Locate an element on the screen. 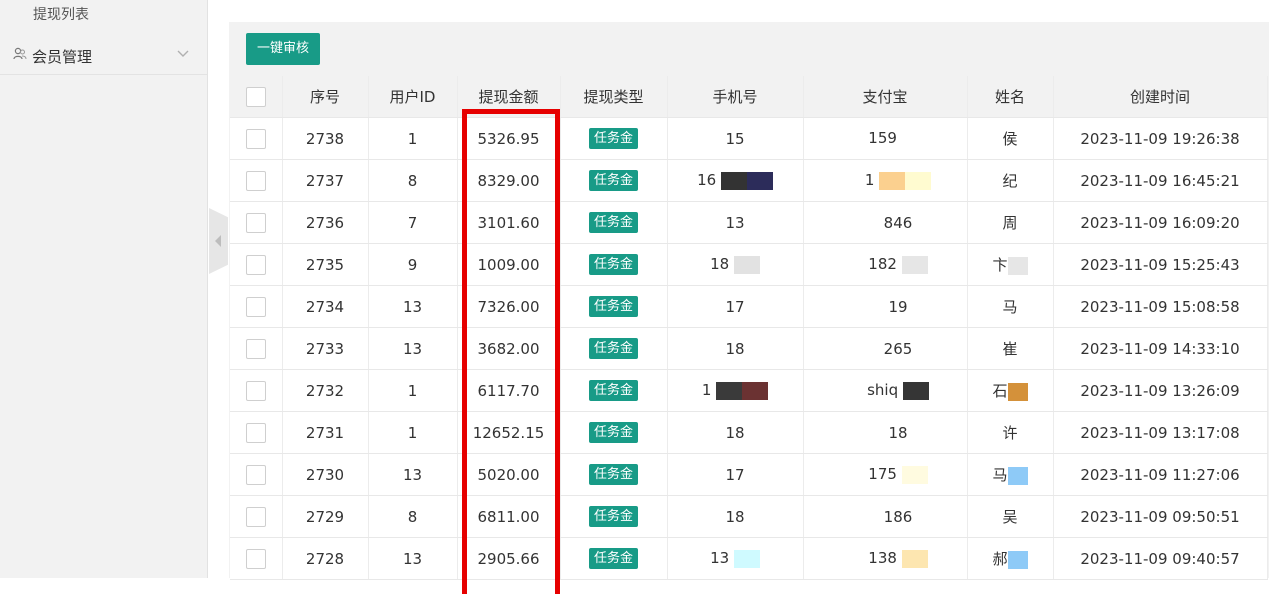  cell-phone: 16 is located at coordinates (735, 180).